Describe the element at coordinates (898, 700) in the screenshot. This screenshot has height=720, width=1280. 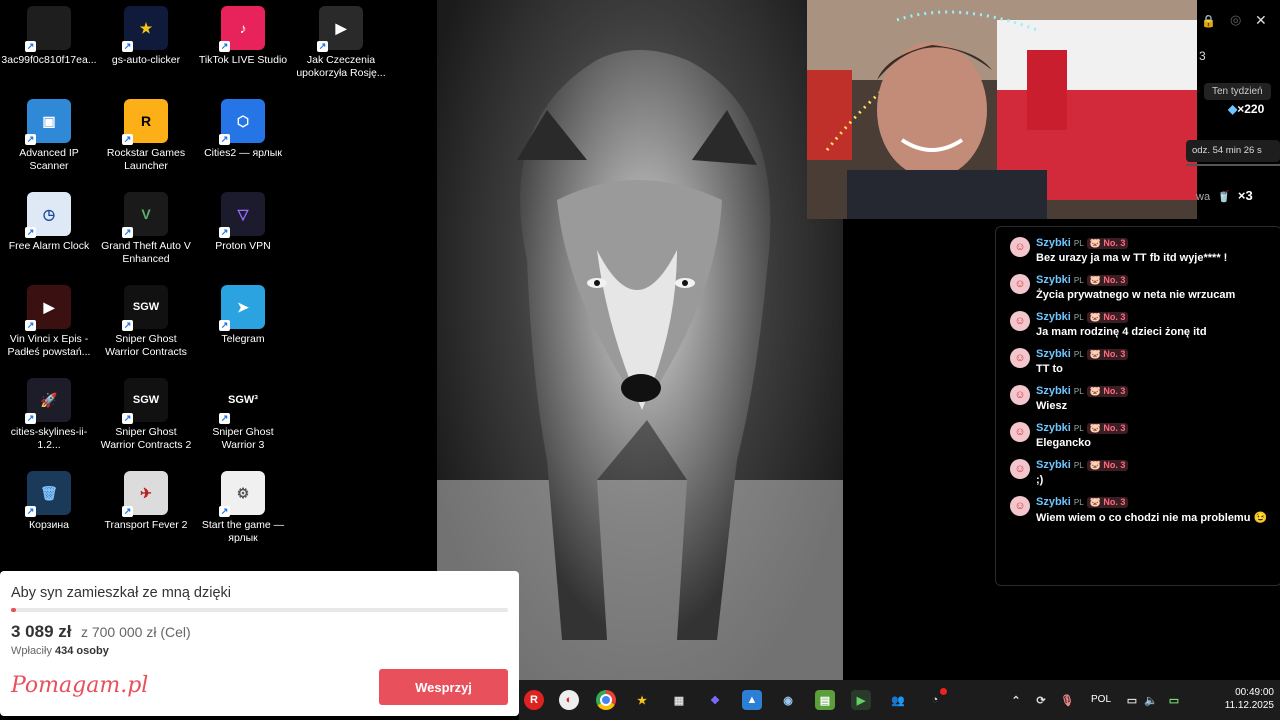
I see `teams-taskbar-icon: 👥` at that location.